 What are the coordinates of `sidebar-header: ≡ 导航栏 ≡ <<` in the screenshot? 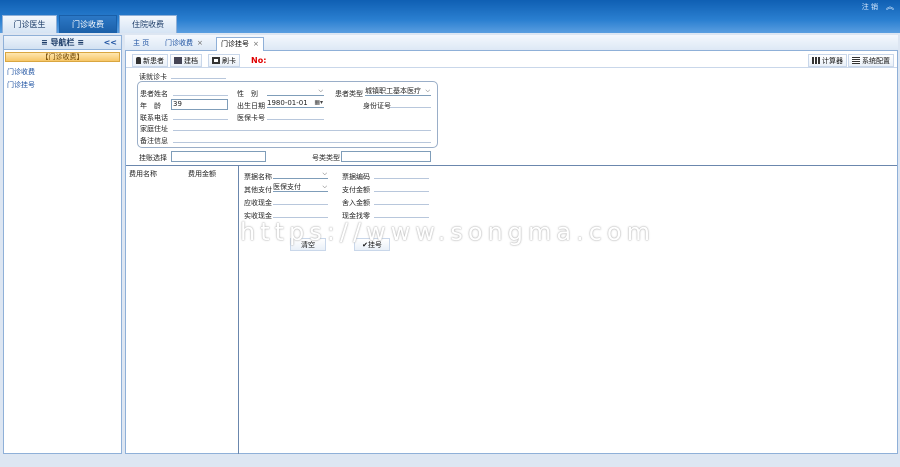 It's located at (62, 43).